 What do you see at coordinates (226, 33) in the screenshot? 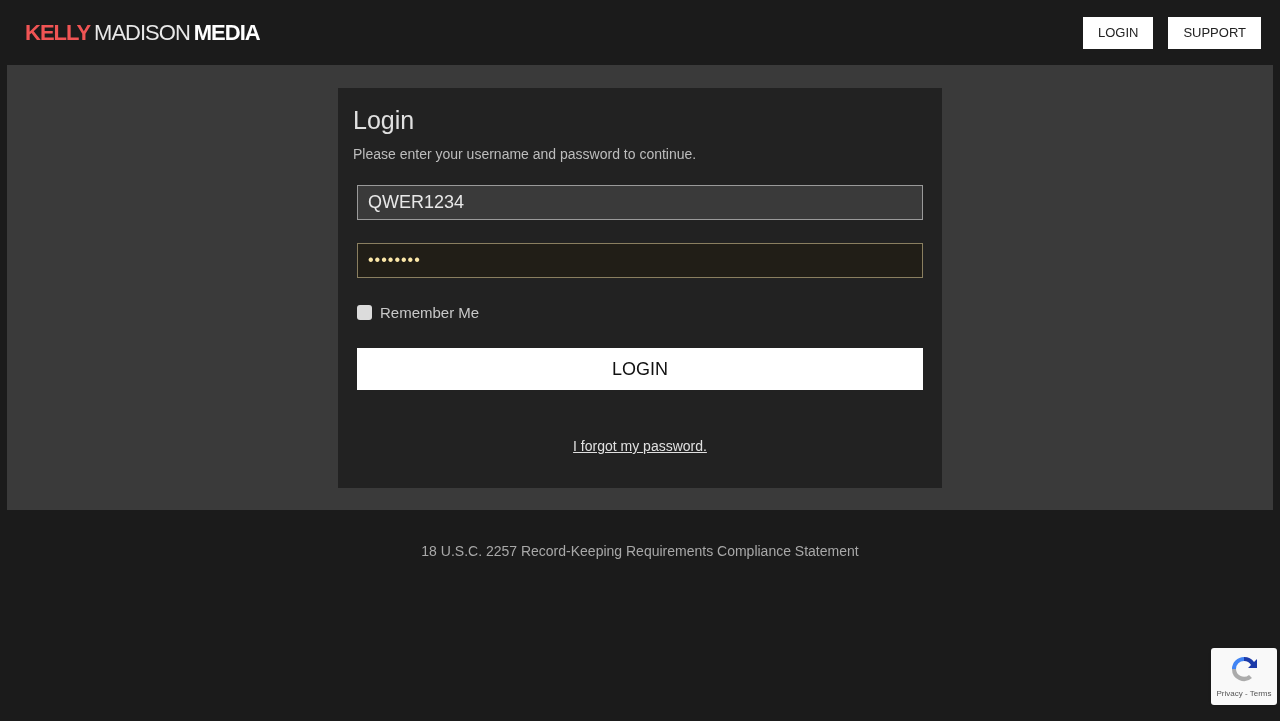
I see `logo-text: MEDIA` at bounding box center [226, 33].